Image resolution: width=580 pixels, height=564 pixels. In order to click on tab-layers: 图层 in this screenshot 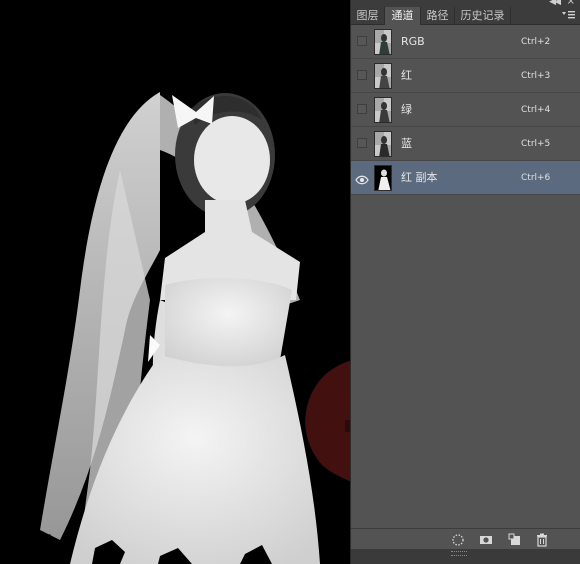, I will do `click(368, 15)`.